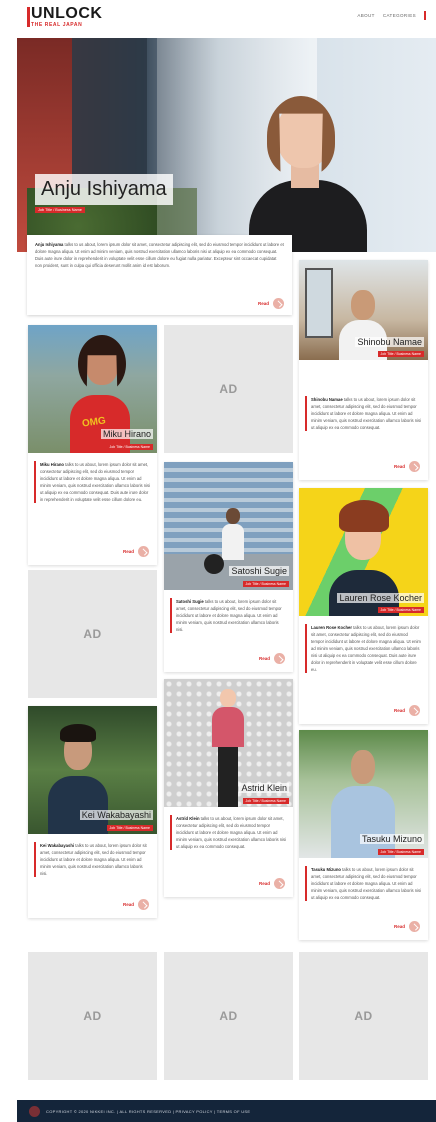 Image resolution: width=436 pixels, height=1122 pixels. Describe the element at coordinates (327, 399) in the screenshot. I see `profile-description-name: Shinobu Namae` at that location.